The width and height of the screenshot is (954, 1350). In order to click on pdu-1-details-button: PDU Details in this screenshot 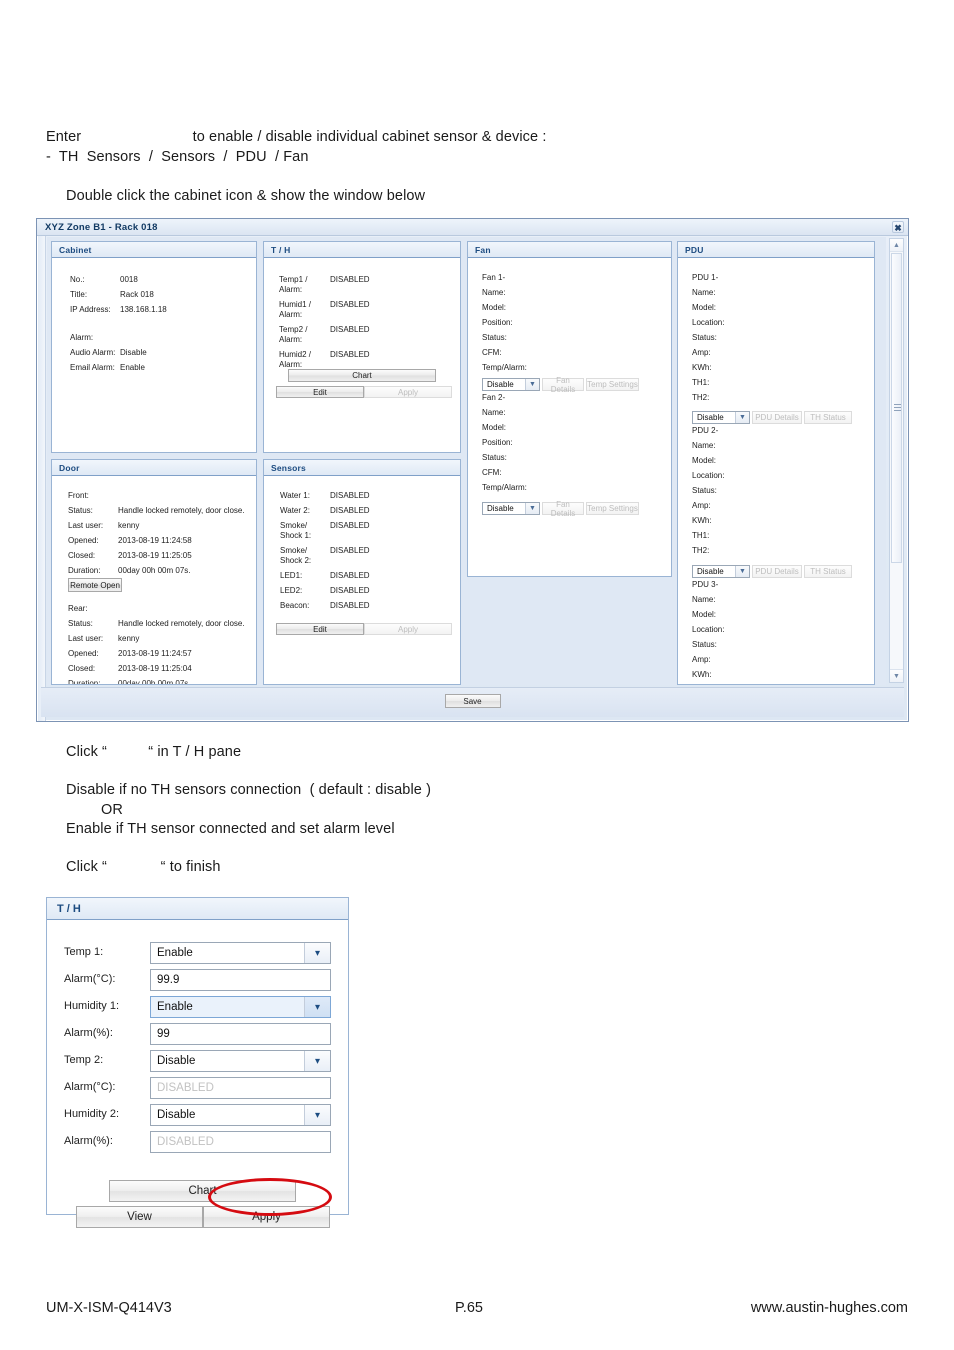, I will do `click(777, 417)`.